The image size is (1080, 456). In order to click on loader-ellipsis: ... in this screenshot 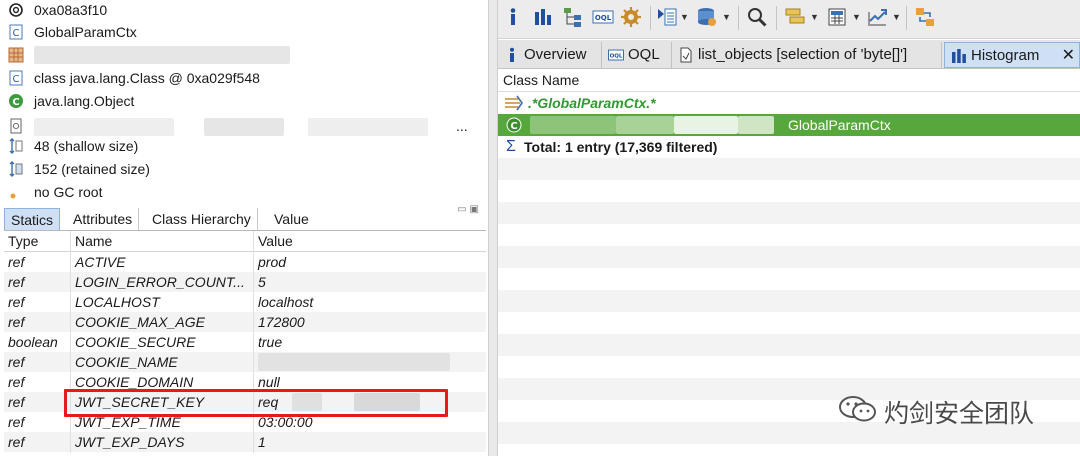, I will do `click(462, 126)`.